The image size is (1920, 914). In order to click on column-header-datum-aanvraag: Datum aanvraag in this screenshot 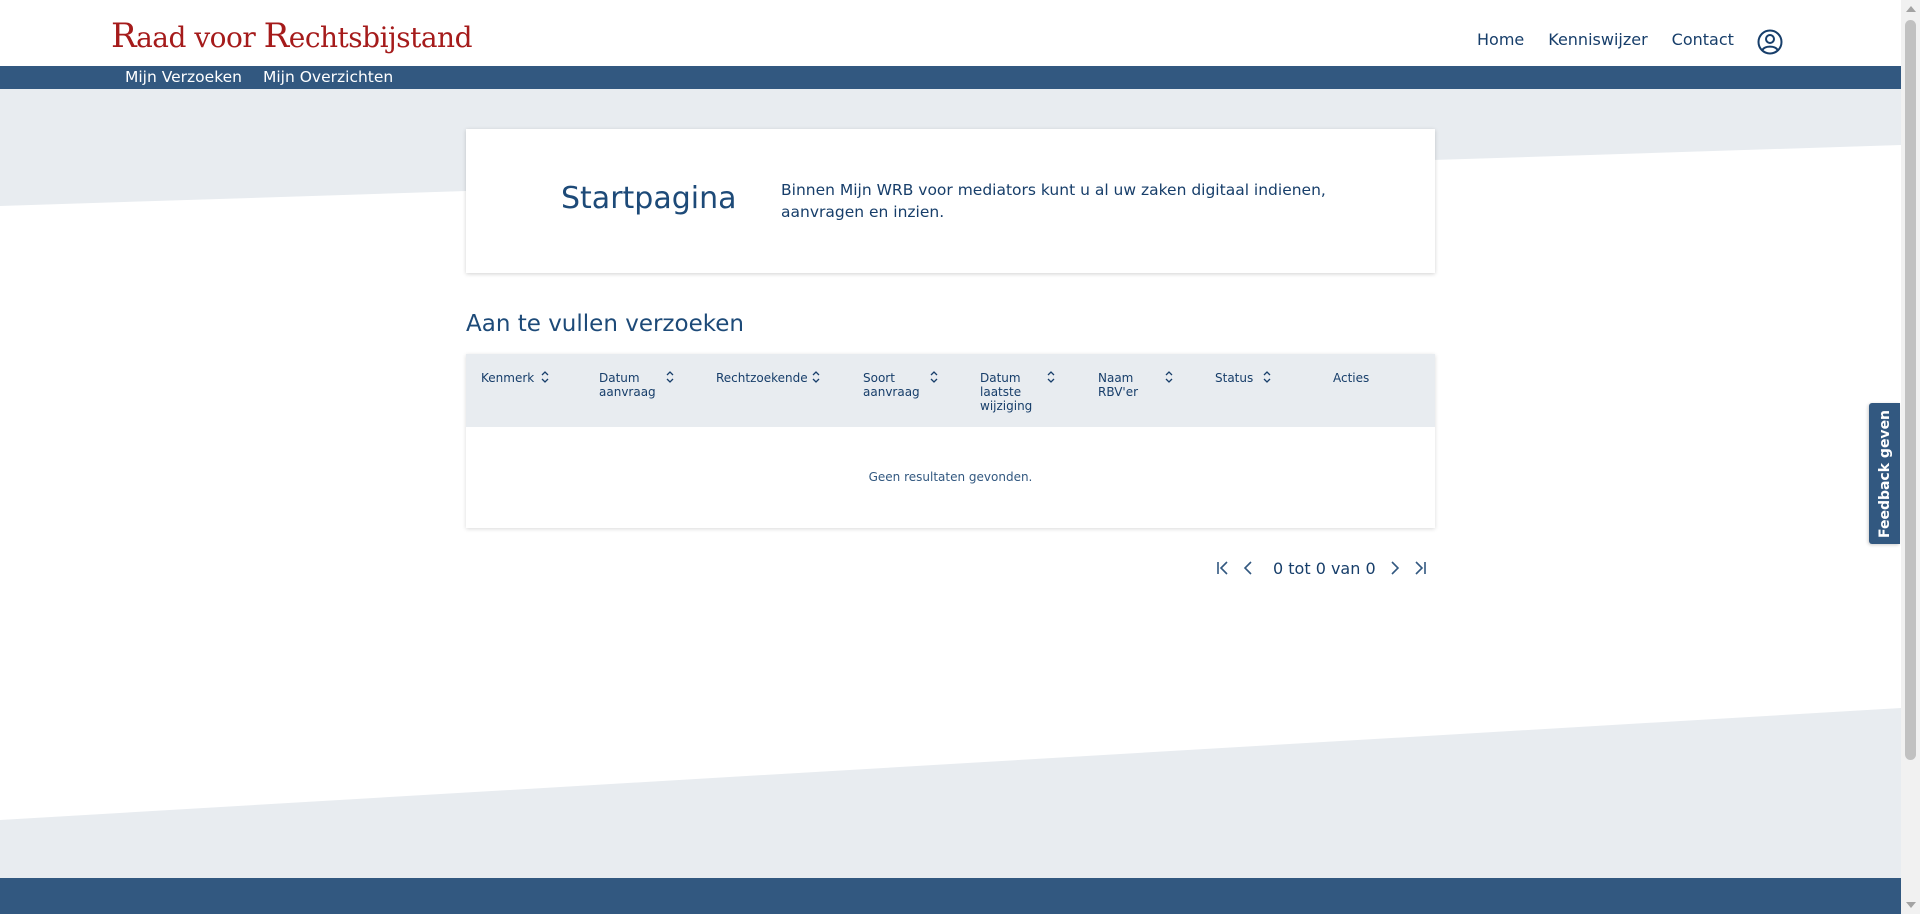, I will do `click(636, 385)`.